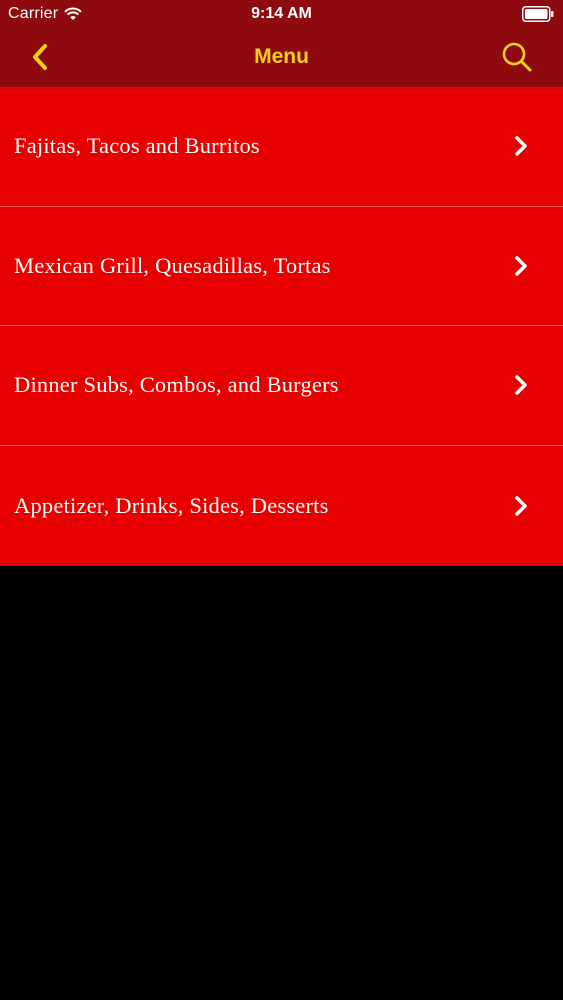 Image resolution: width=563 pixels, height=1000 pixels. What do you see at coordinates (281, 147) in the screenshot?
I see `menu-item-fajitas: Fajitas, Tacos and Burritos` at bounding box center [281, 147].